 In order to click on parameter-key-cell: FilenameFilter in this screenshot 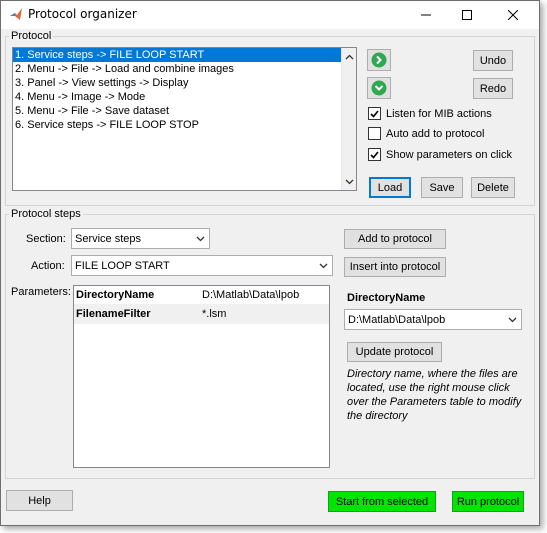, I will do `click(113, 314)`.